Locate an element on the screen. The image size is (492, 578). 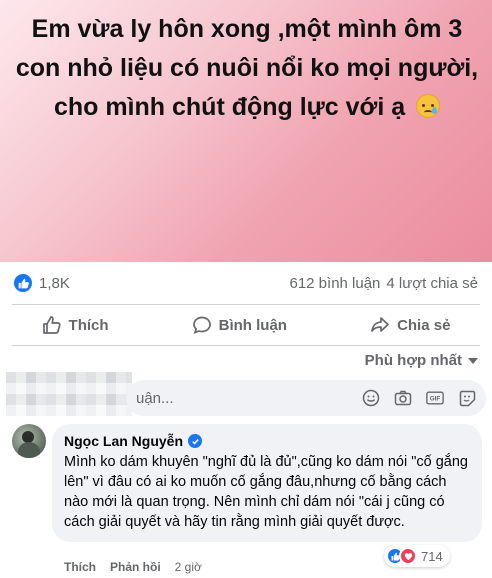
comment-sort-dropdown: Phù hợp nhất is located at coordinates (421, 360).